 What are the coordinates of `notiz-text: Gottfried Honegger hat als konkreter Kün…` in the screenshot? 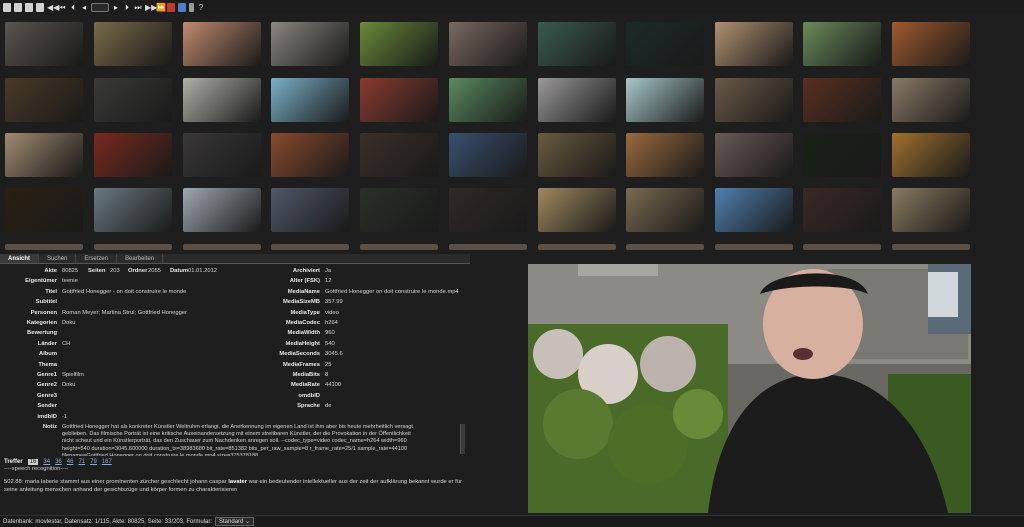 It's located at (239, 440).